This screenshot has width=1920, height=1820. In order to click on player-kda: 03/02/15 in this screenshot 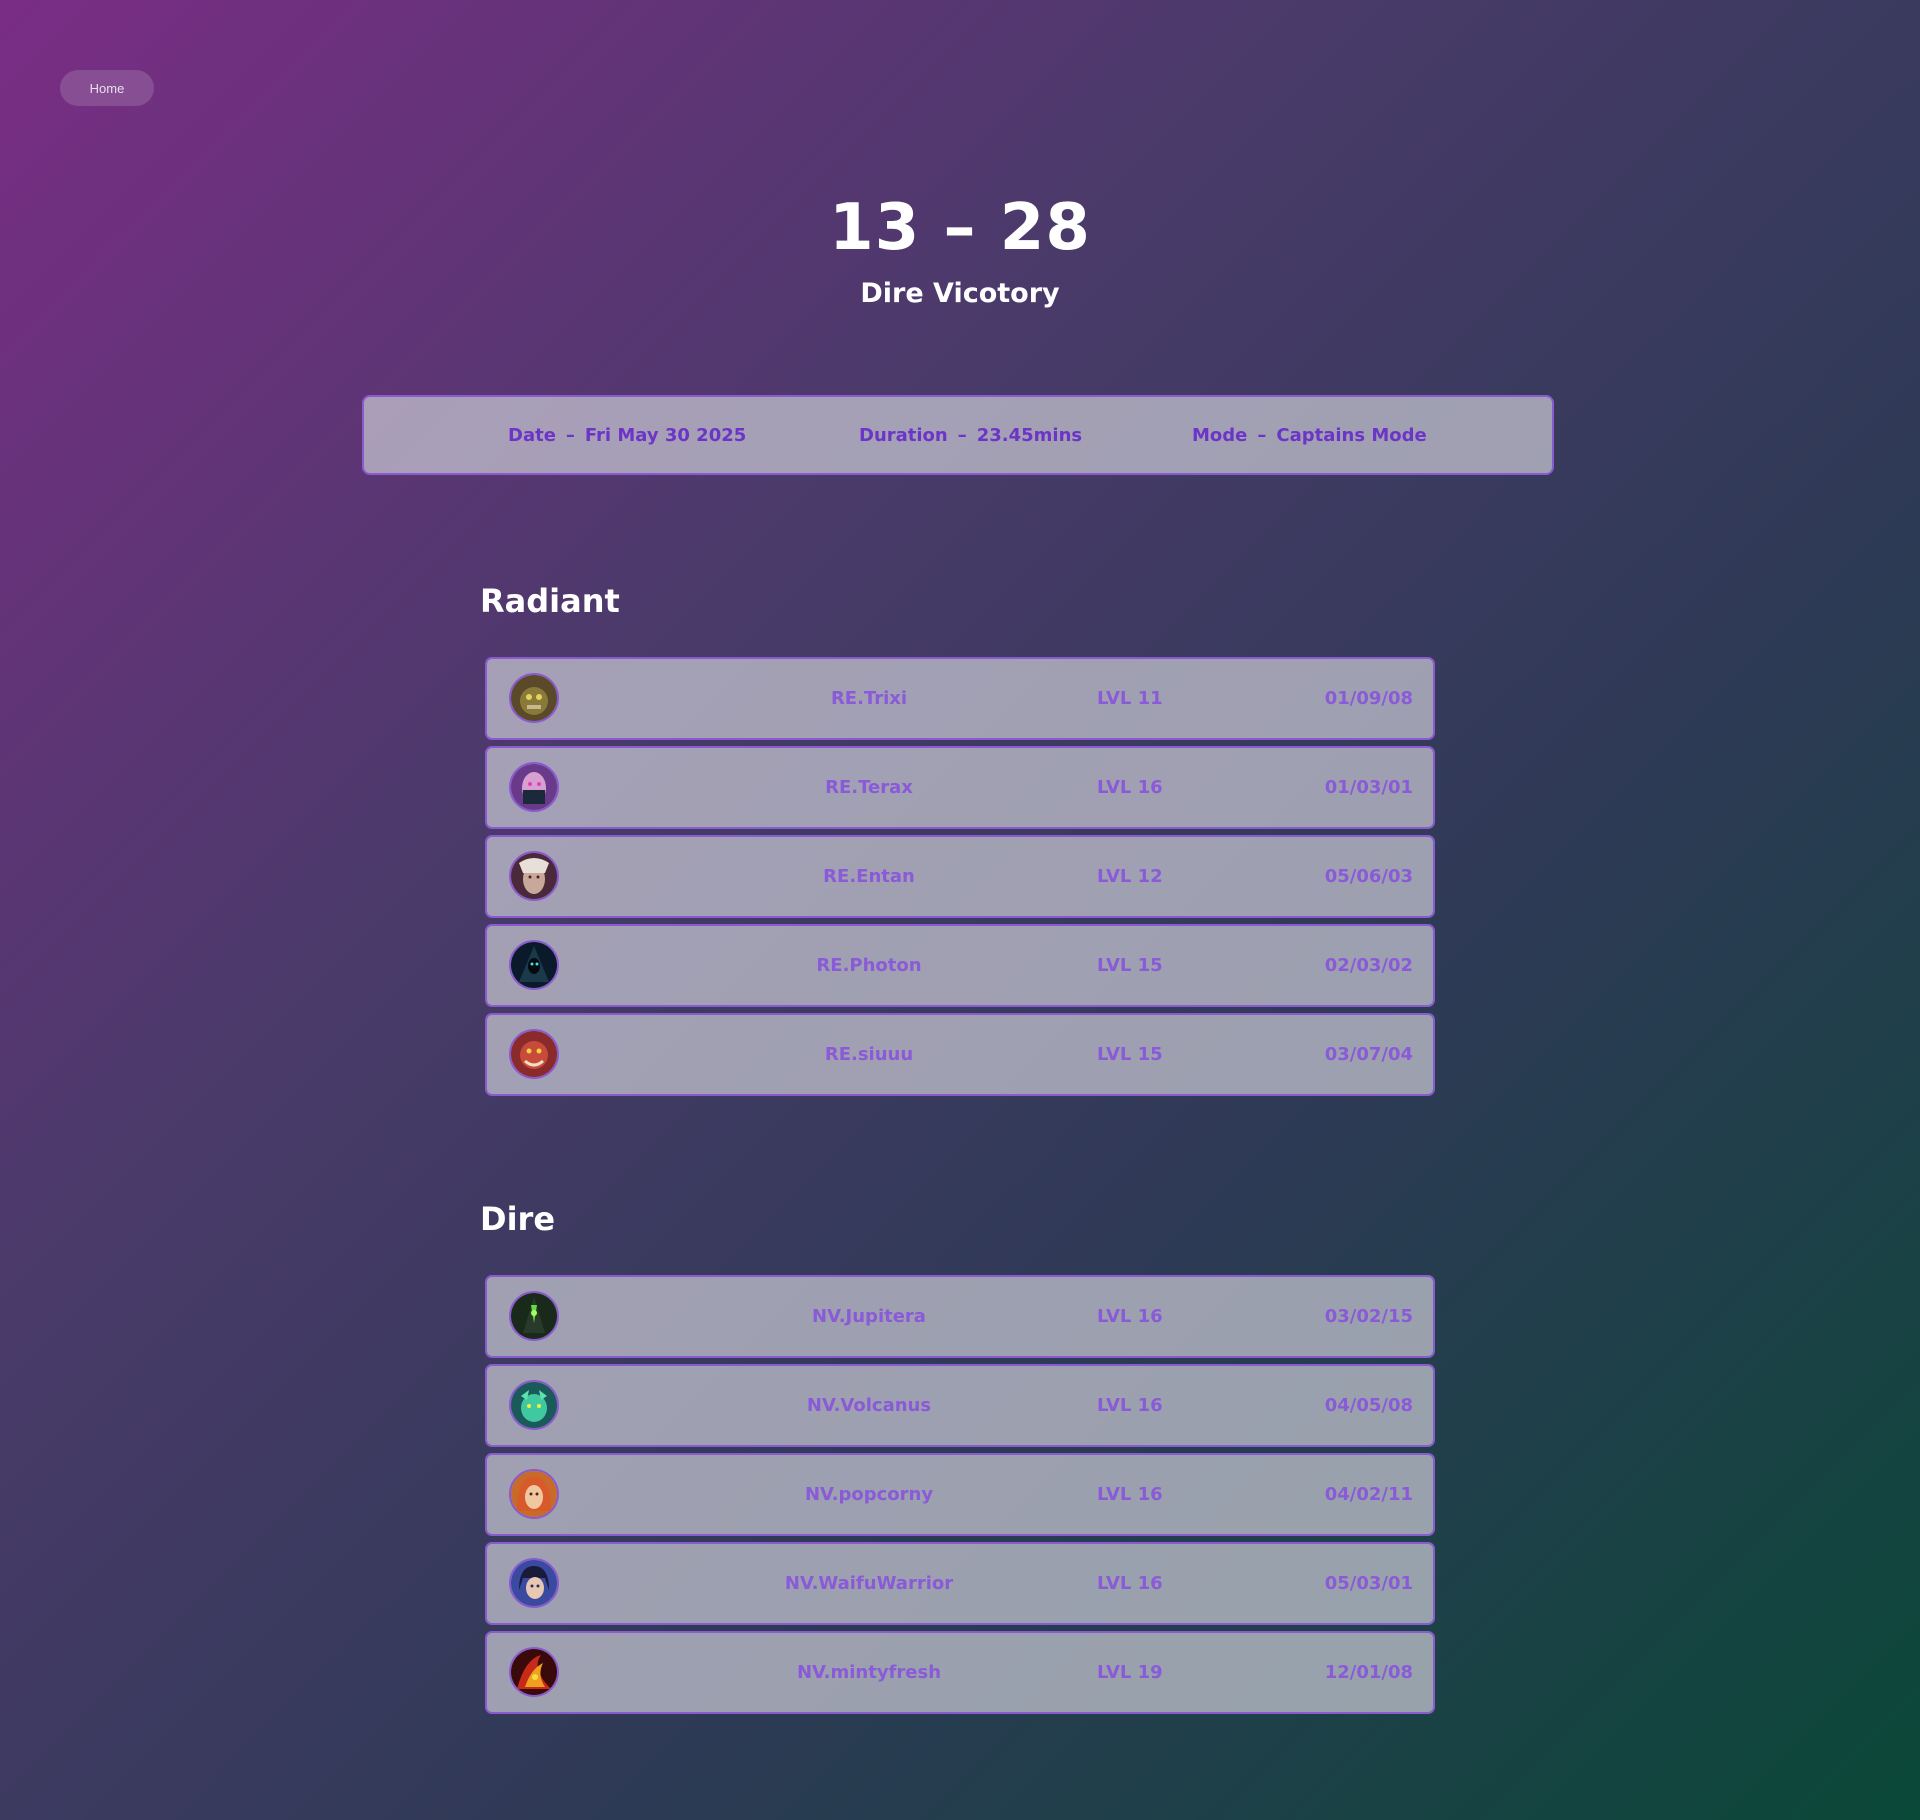, I will do `click(1368, 1316)`.